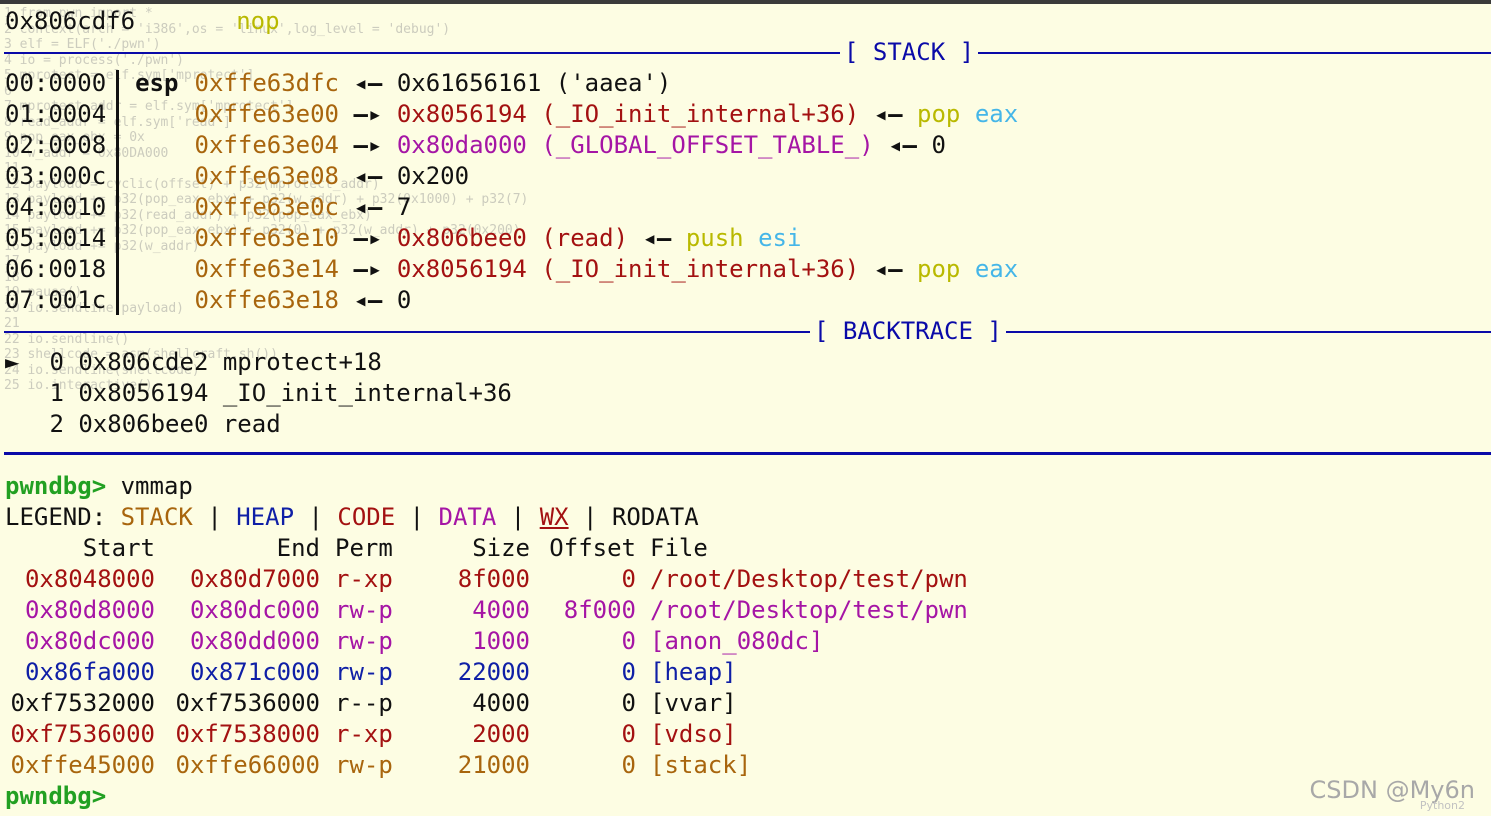 This screenshot has height=816, width=1491. I want to click on stack-header-title: [ STACK ], so click(909, 52).